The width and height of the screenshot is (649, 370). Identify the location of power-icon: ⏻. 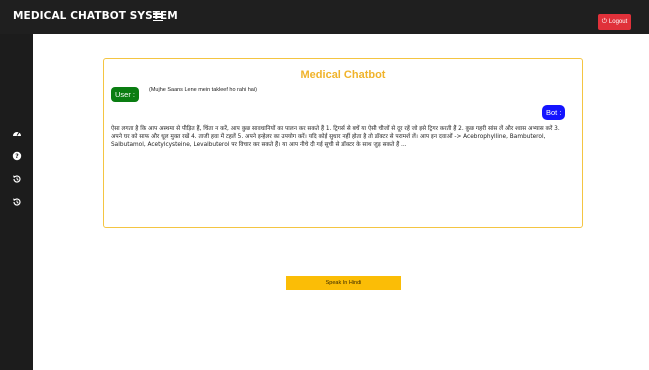
(604, 21).